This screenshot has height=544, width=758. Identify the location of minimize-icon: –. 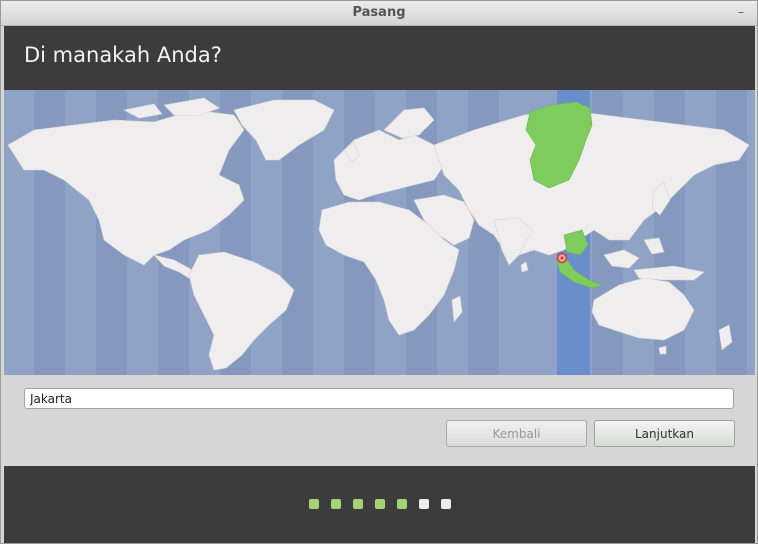
(741, 13).